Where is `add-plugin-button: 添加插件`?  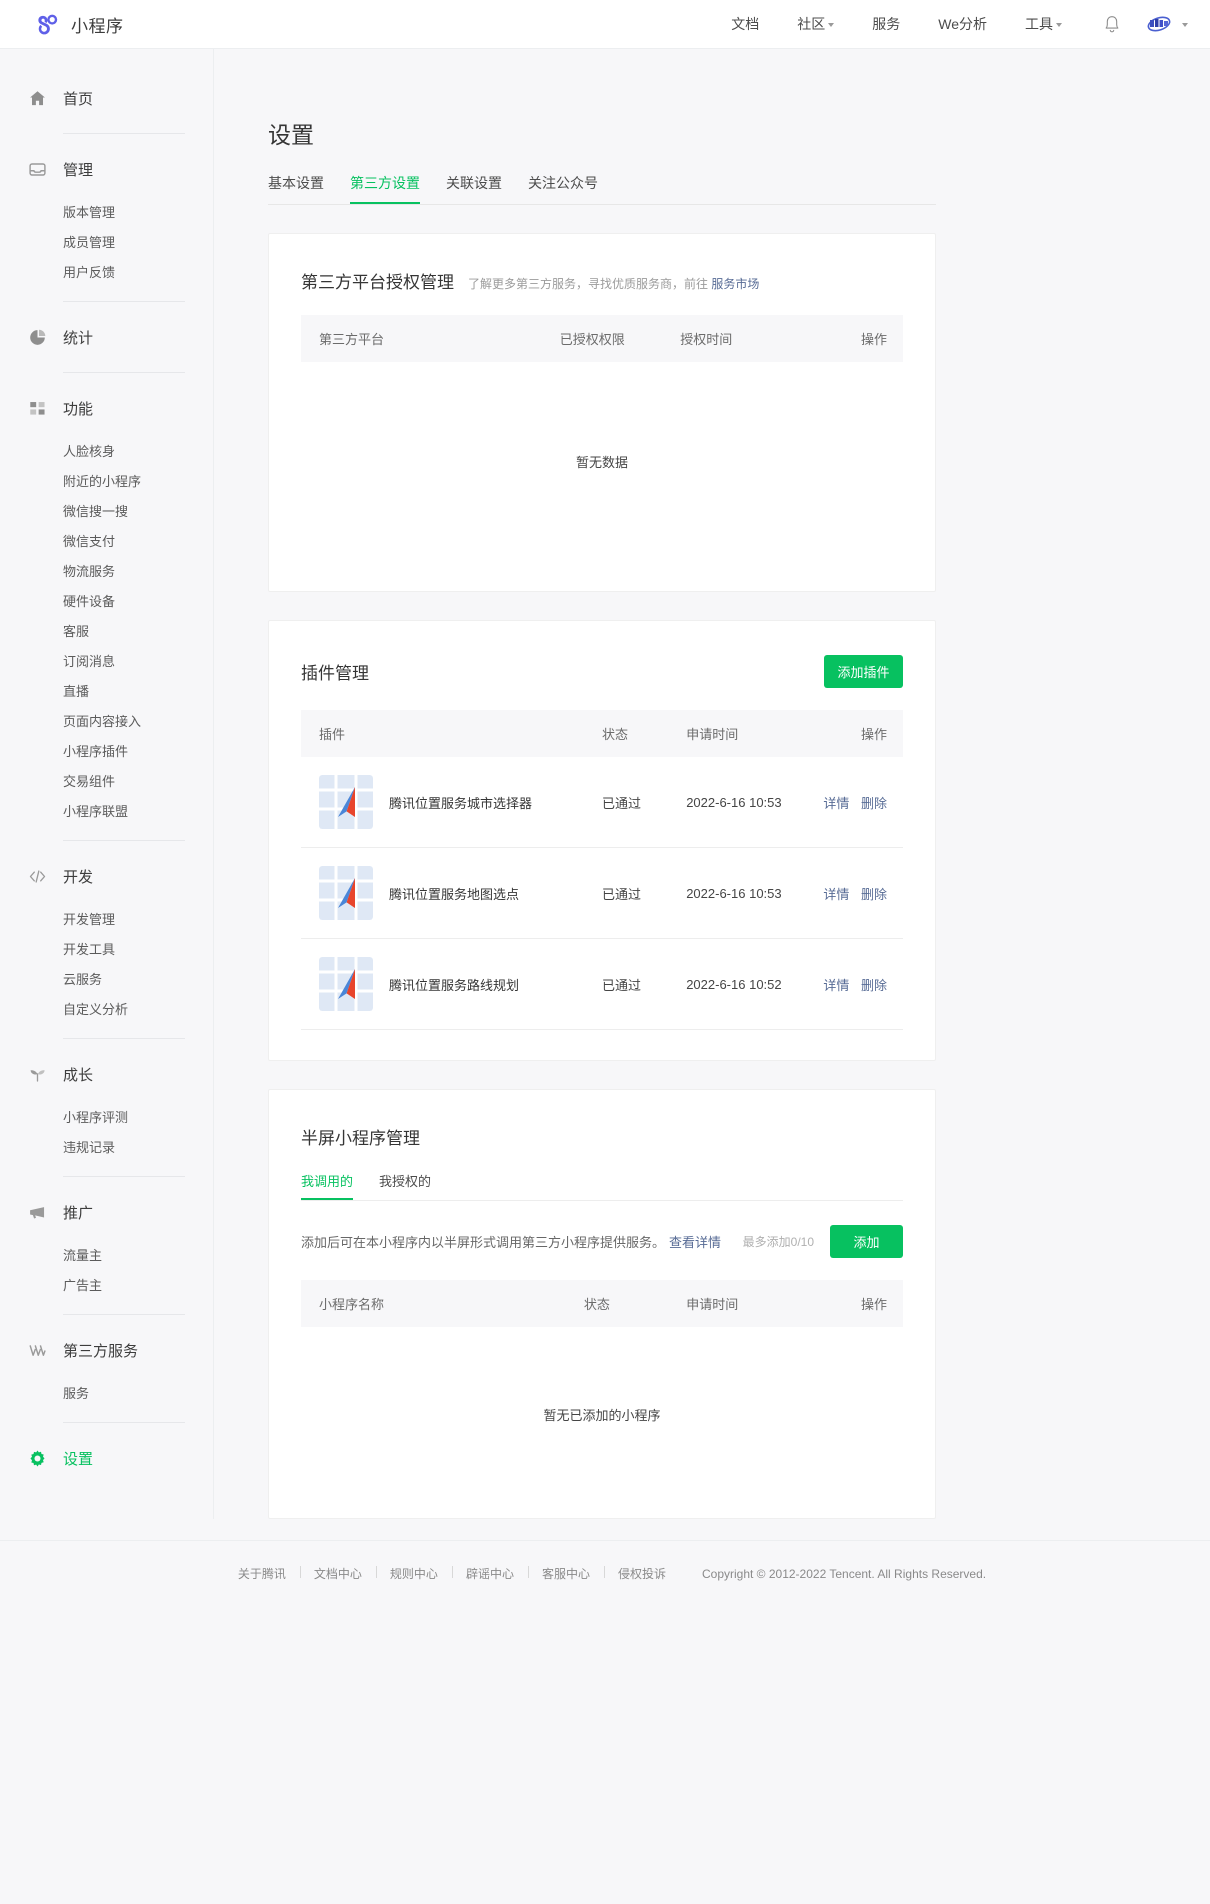 add-plugin-button: 添加插件 is located at coordinates (863, 671).